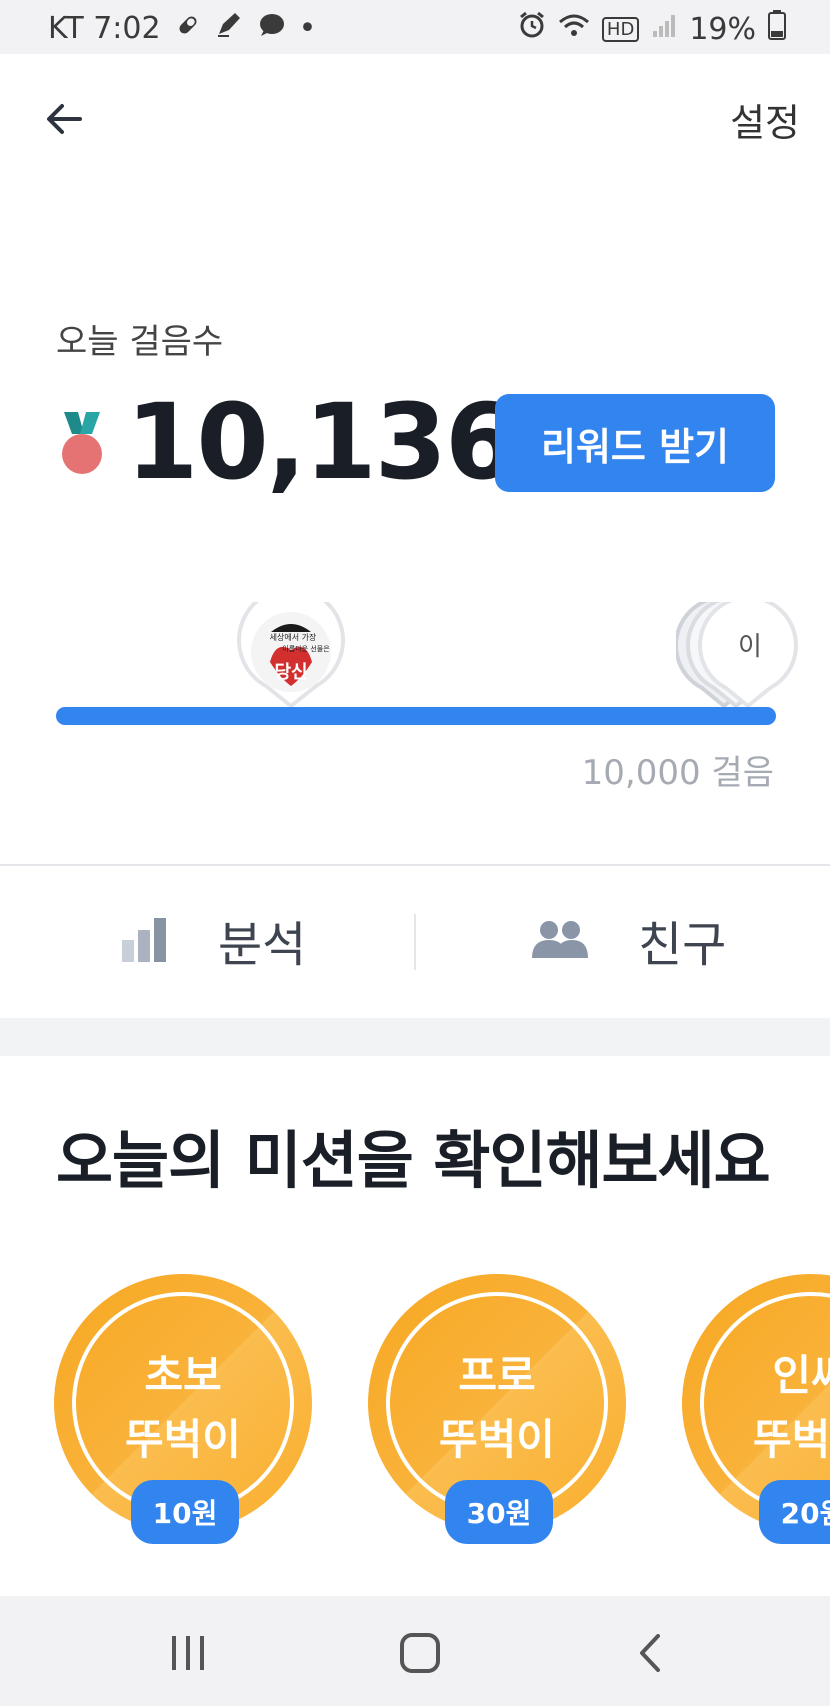 This screenshot has height=1706, width=830. What do you see at coordinates (664, 29) in the screenshot?
I see `signal-icon` at bounding box center [664, 29].